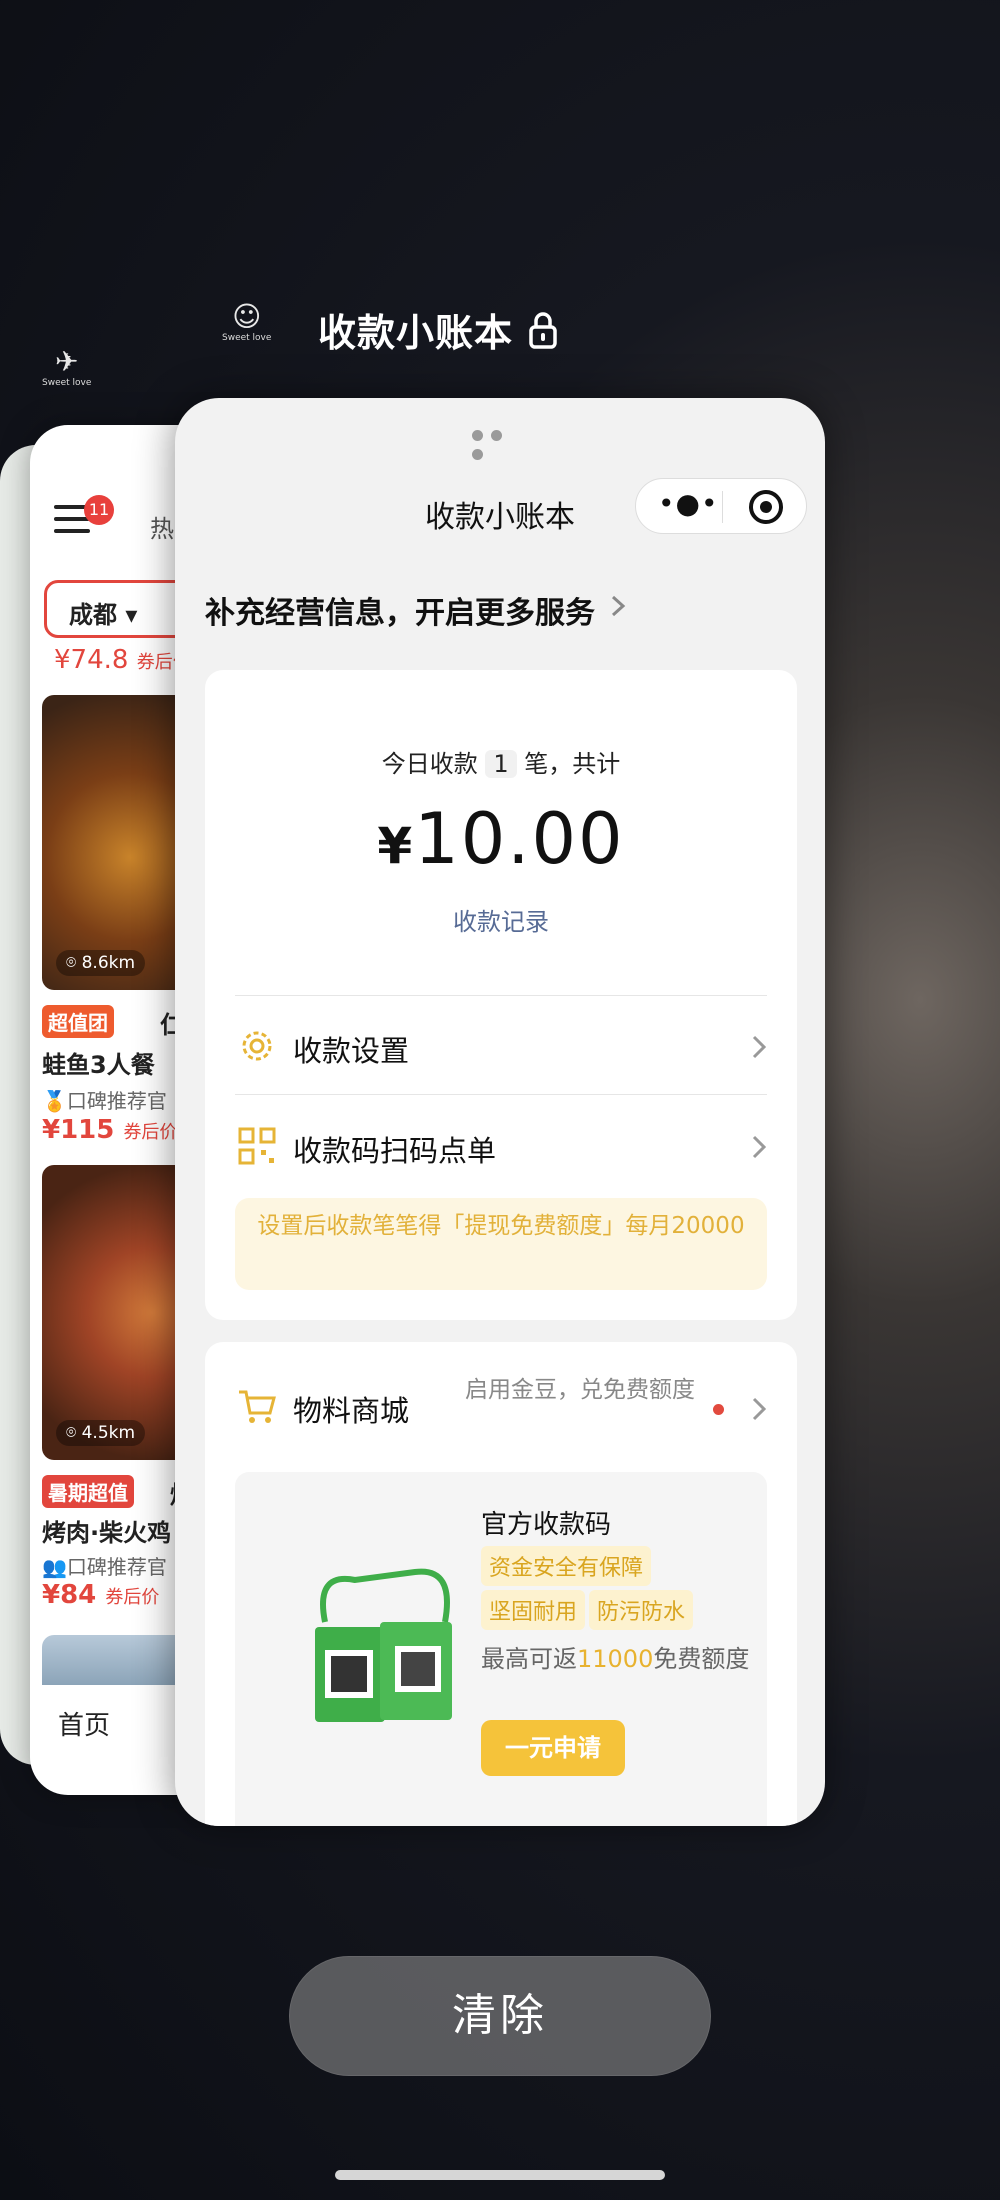 This screenshot has width=1000, height=2200. Describe the element at coordinates (553, 1748) in the screenshot. I see `apply-button: 一元申请` at that location.